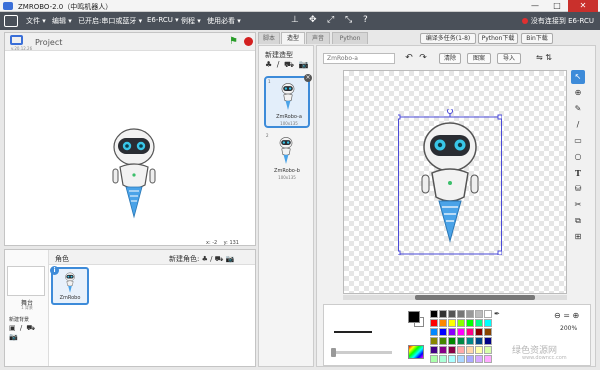 The height and width of the screenshot is (370, 600). I want to click on help-icon: ?, so click(365, 20).